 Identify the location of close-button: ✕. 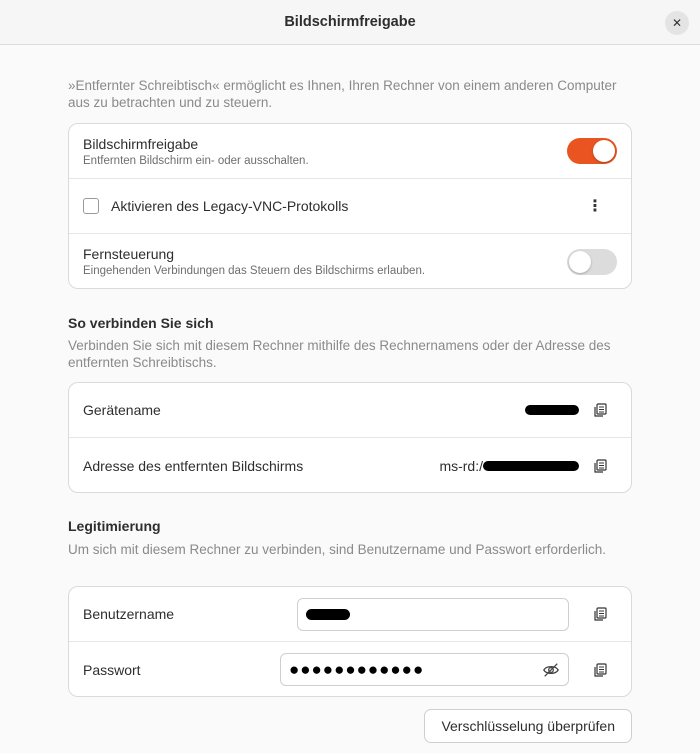
(677, 23).